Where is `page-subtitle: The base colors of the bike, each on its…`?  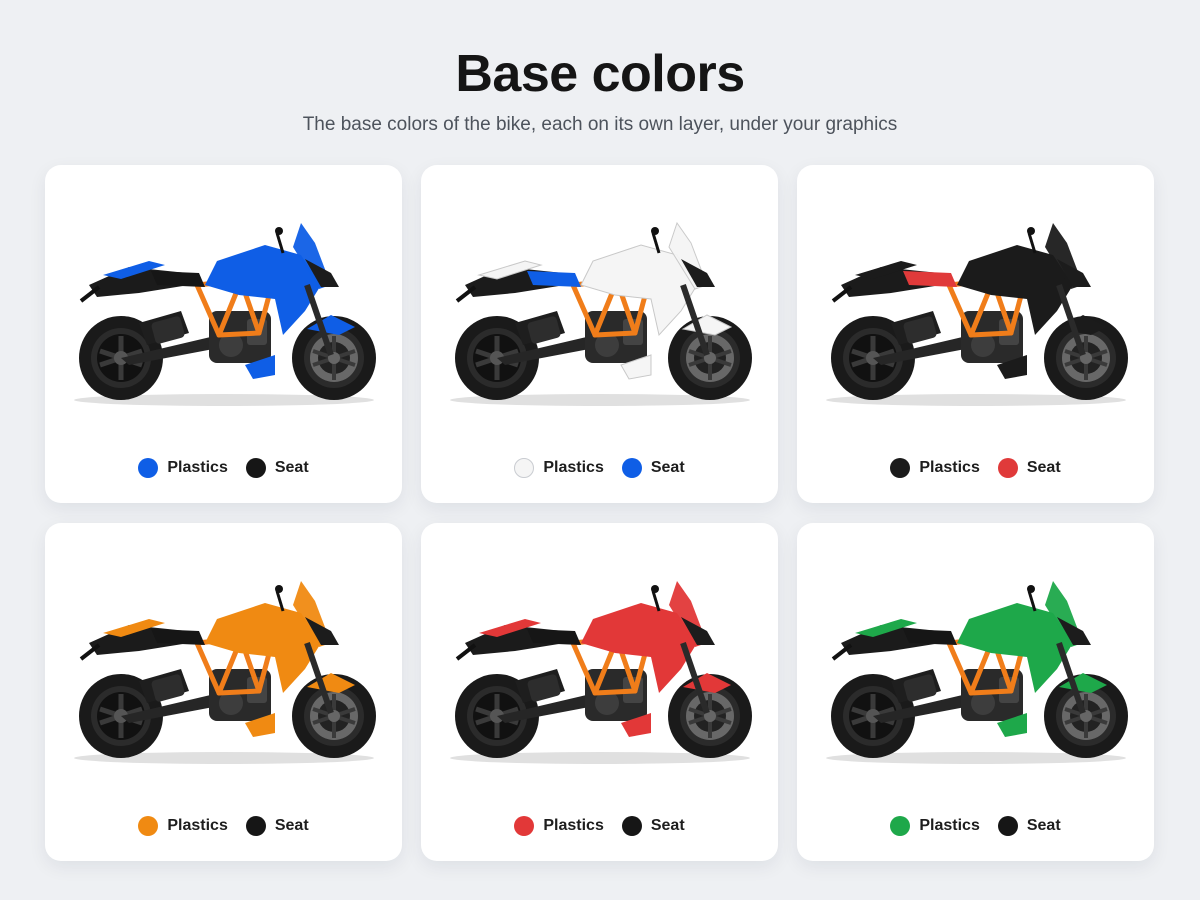 page-subtitle: The base colors of the bike, each on its… is located at coordinates (600, 124).